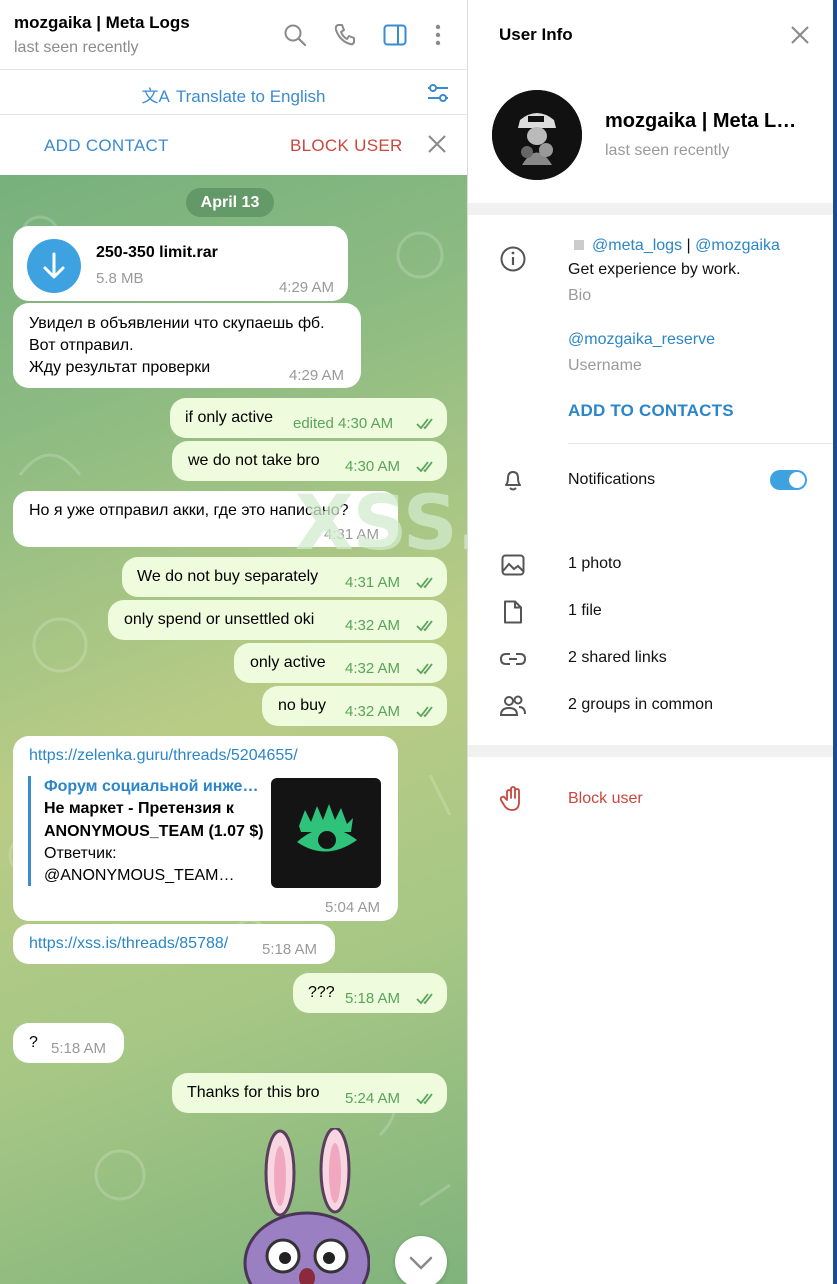  What do you see at coordinates (438, 93) in the screenshot?
I see `translate-settings-icon` at bounding box center [438, 93].